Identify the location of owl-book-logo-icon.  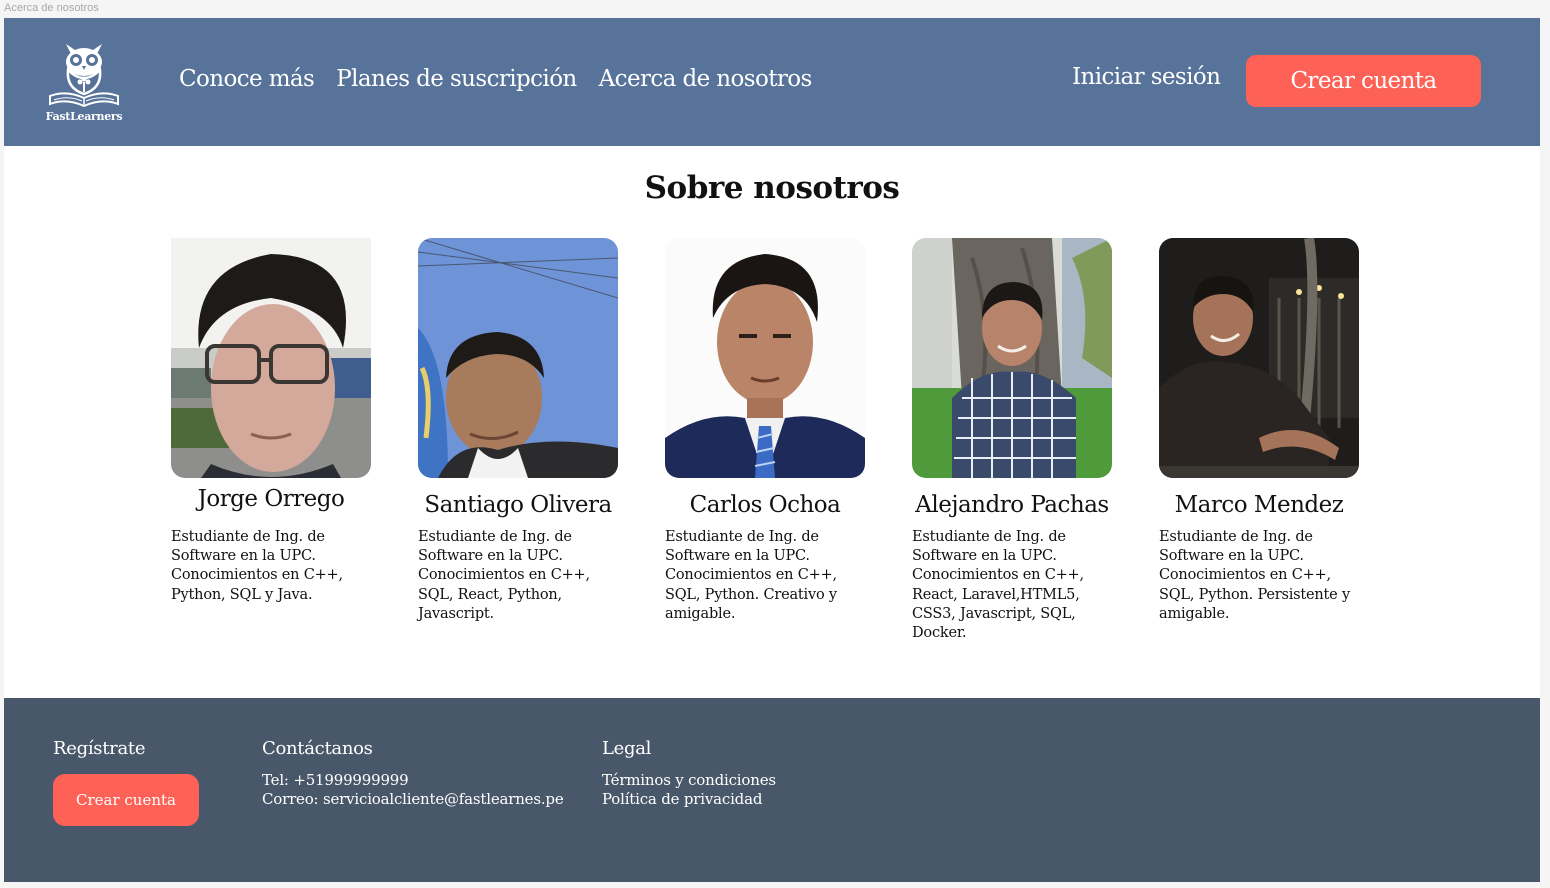
(84, 76).